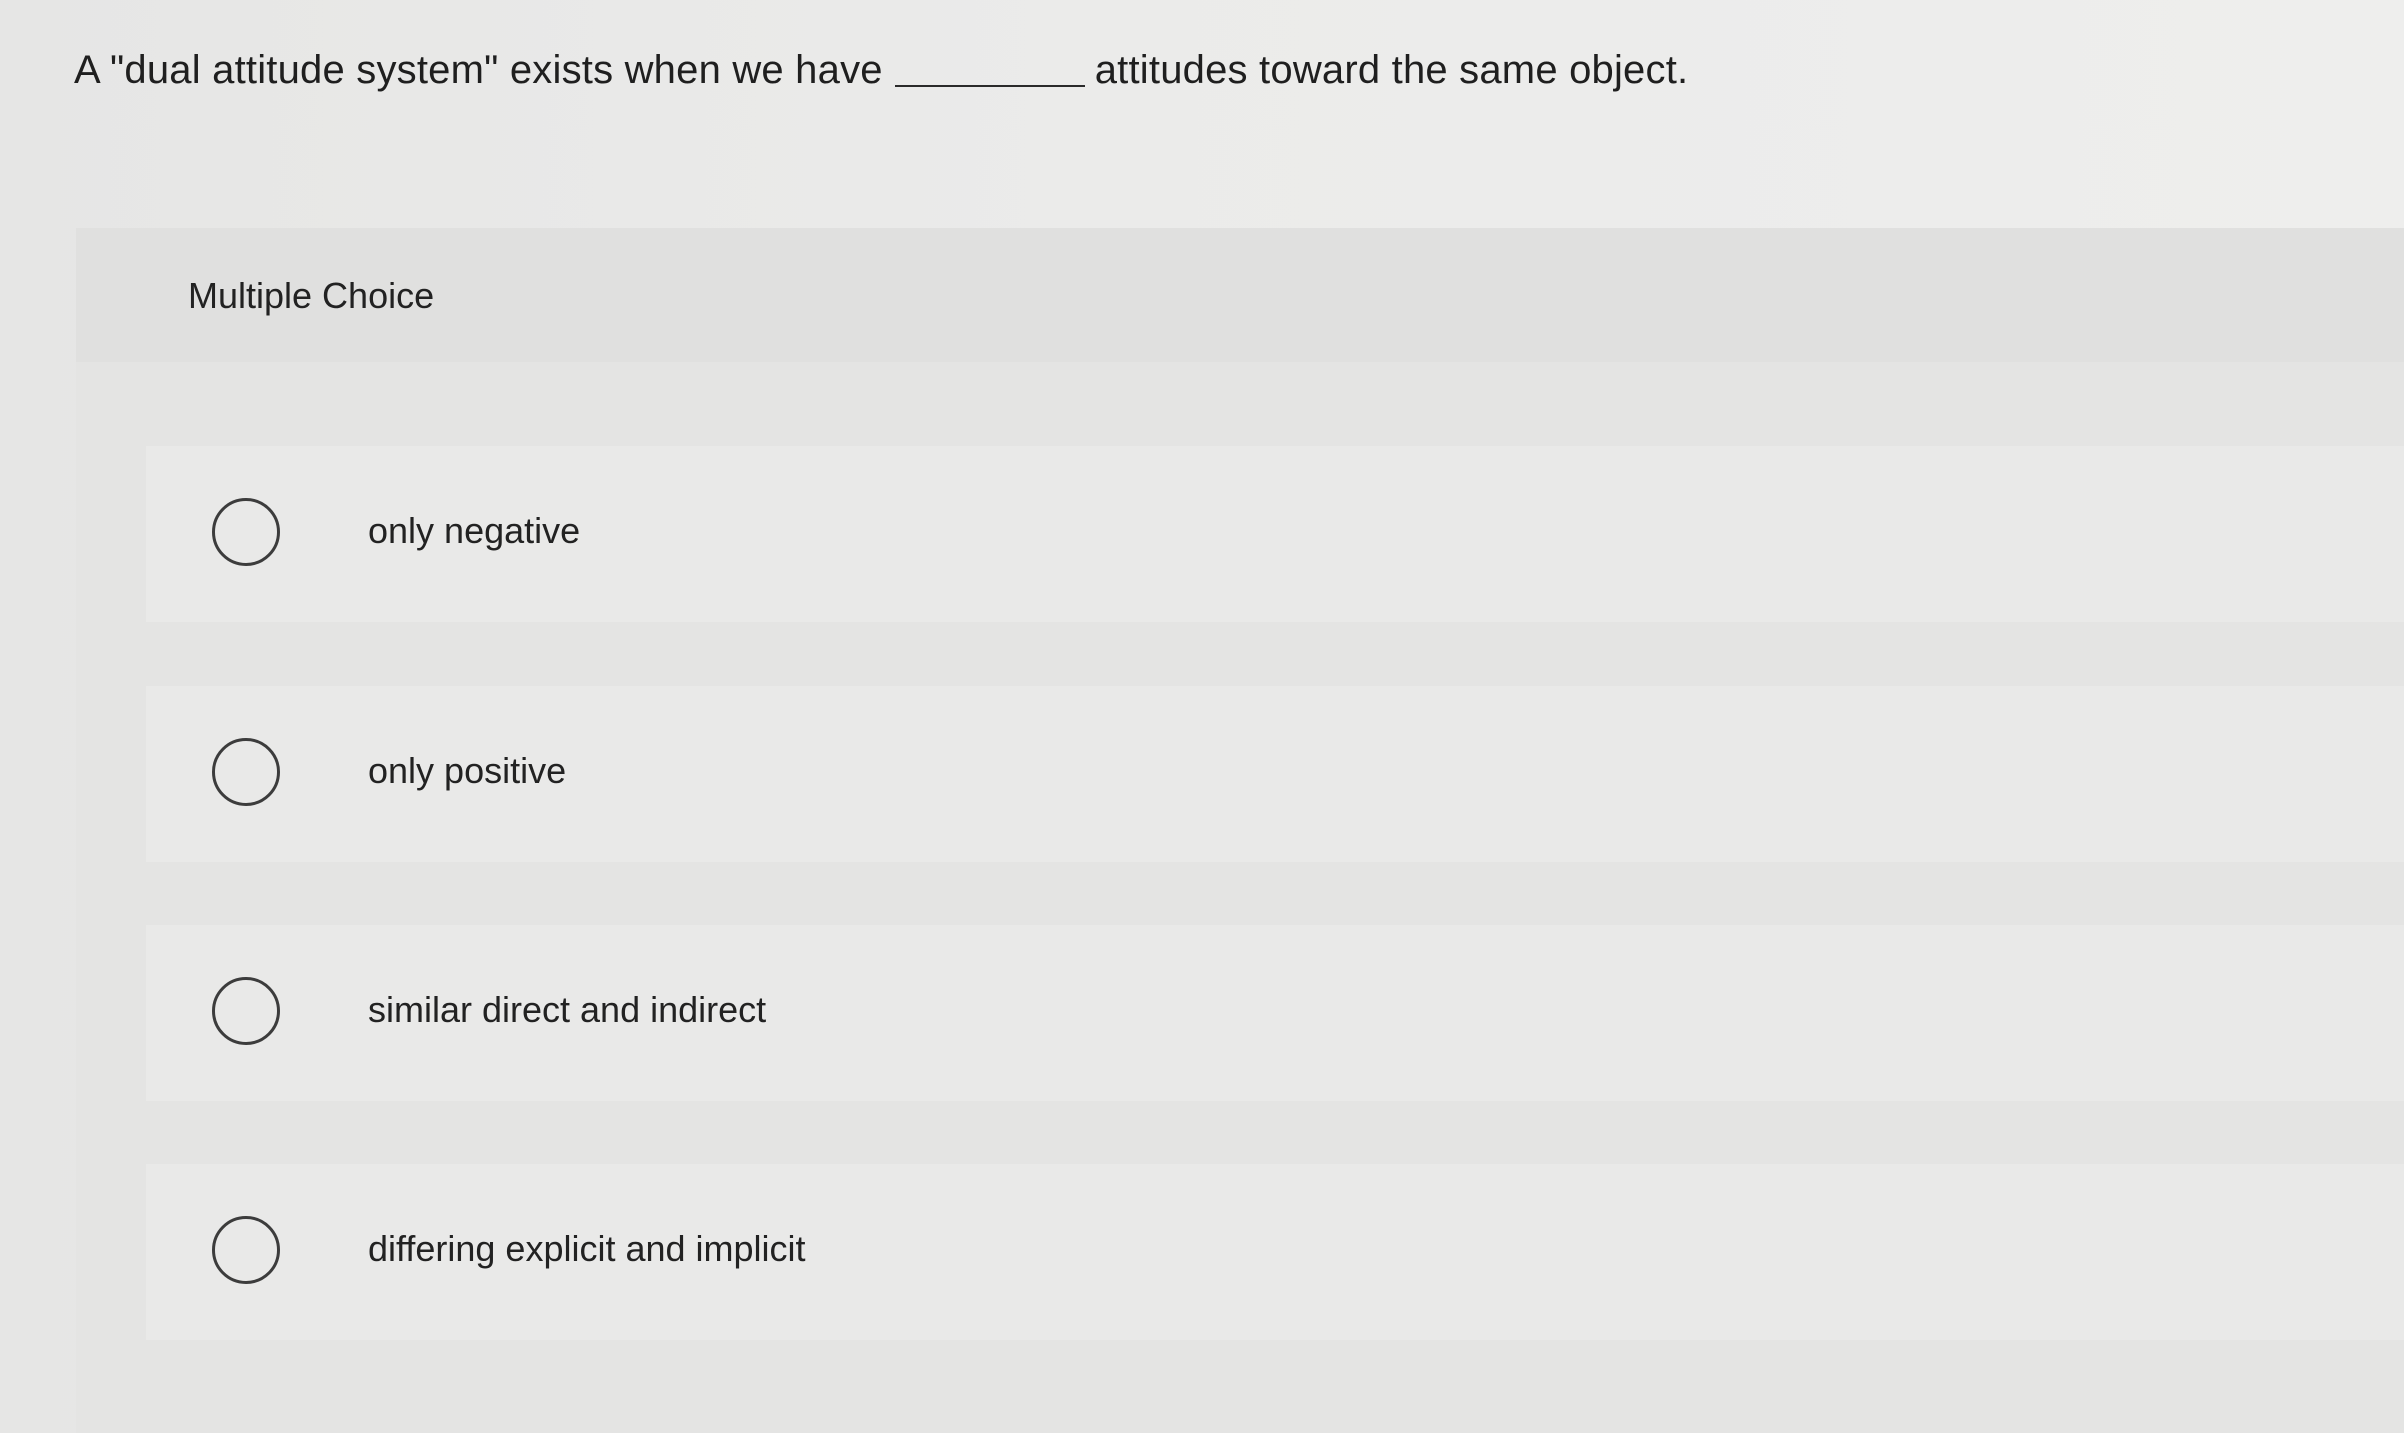 The width and height of the screenshot is (2404, 1433). I want to click on option-only-negative: only negative, so click(1275, 534).